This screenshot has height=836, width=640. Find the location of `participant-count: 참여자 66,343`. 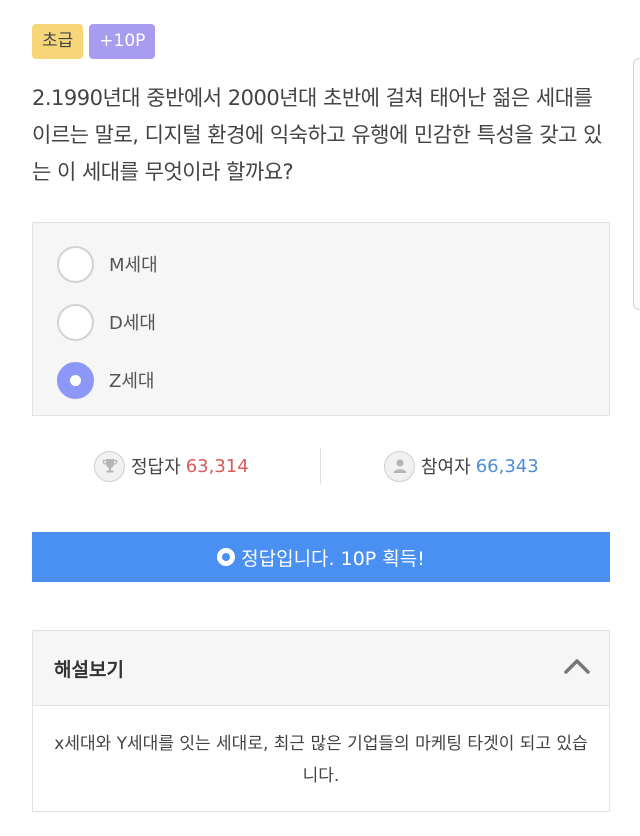

participant-count: 참여자 66,343 is located at coordinates (461, 466).